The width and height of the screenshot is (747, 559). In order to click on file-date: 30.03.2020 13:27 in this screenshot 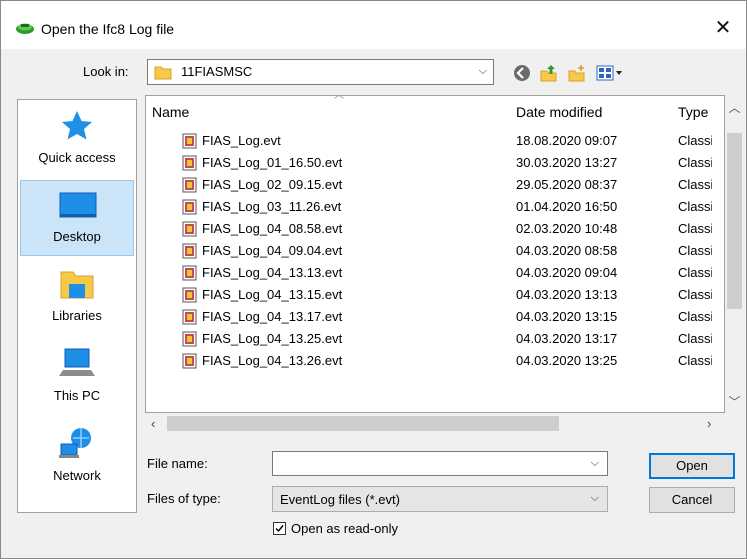, I will do `click(567, 162)`.